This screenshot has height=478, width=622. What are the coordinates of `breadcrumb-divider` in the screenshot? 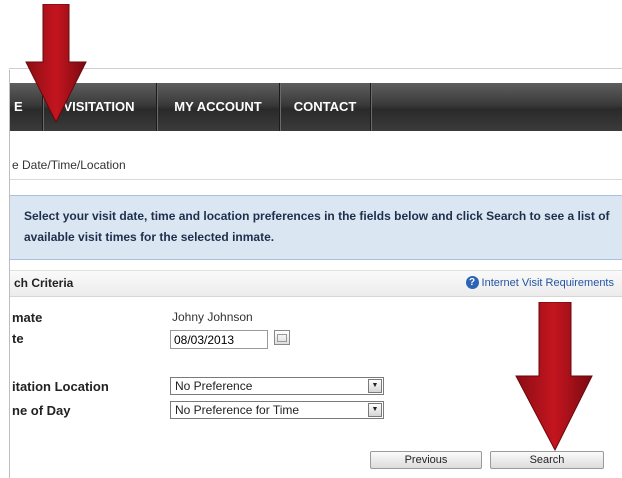 It's located at (316, 179).